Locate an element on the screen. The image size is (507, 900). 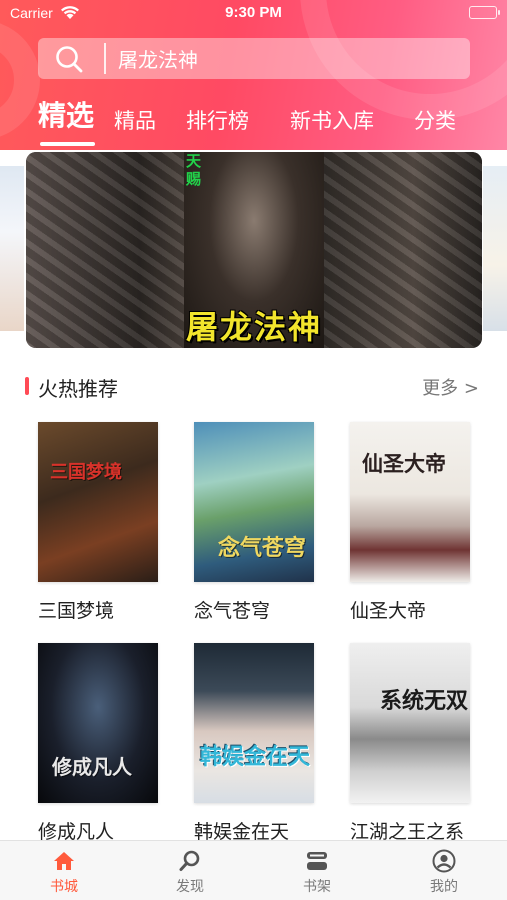
tab-categories: 分类 is located at coordinates (435, 120).